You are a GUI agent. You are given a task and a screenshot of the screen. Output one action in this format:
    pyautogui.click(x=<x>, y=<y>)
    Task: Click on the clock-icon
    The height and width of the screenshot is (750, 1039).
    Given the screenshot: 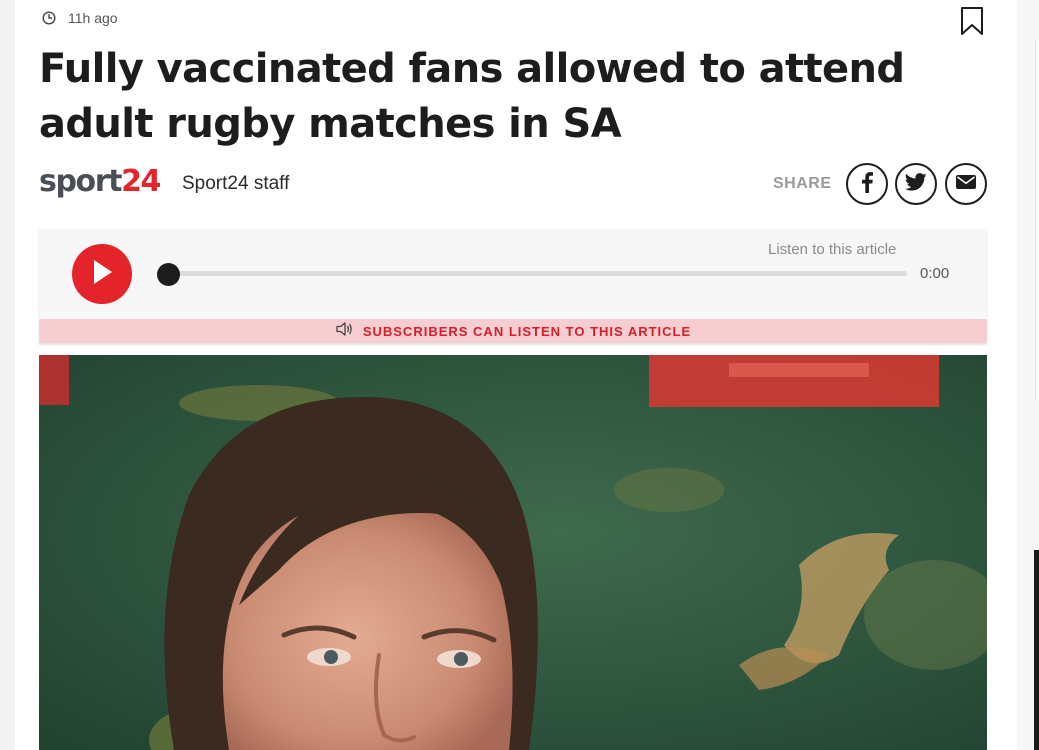 What is the action you would take?
    pyautogui.click(x=49, y=18)
    